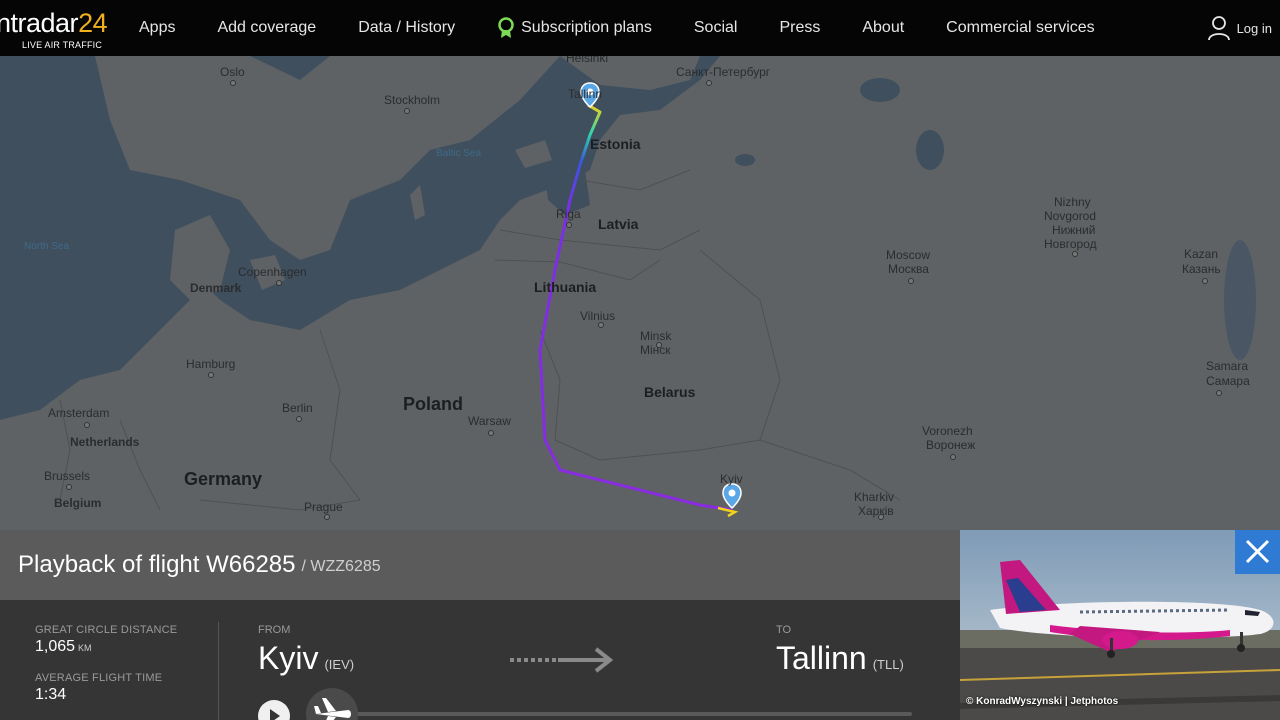 The height and width of the screenshot is (720, 1280). I want to click on user-icon, so click(1218, 28).